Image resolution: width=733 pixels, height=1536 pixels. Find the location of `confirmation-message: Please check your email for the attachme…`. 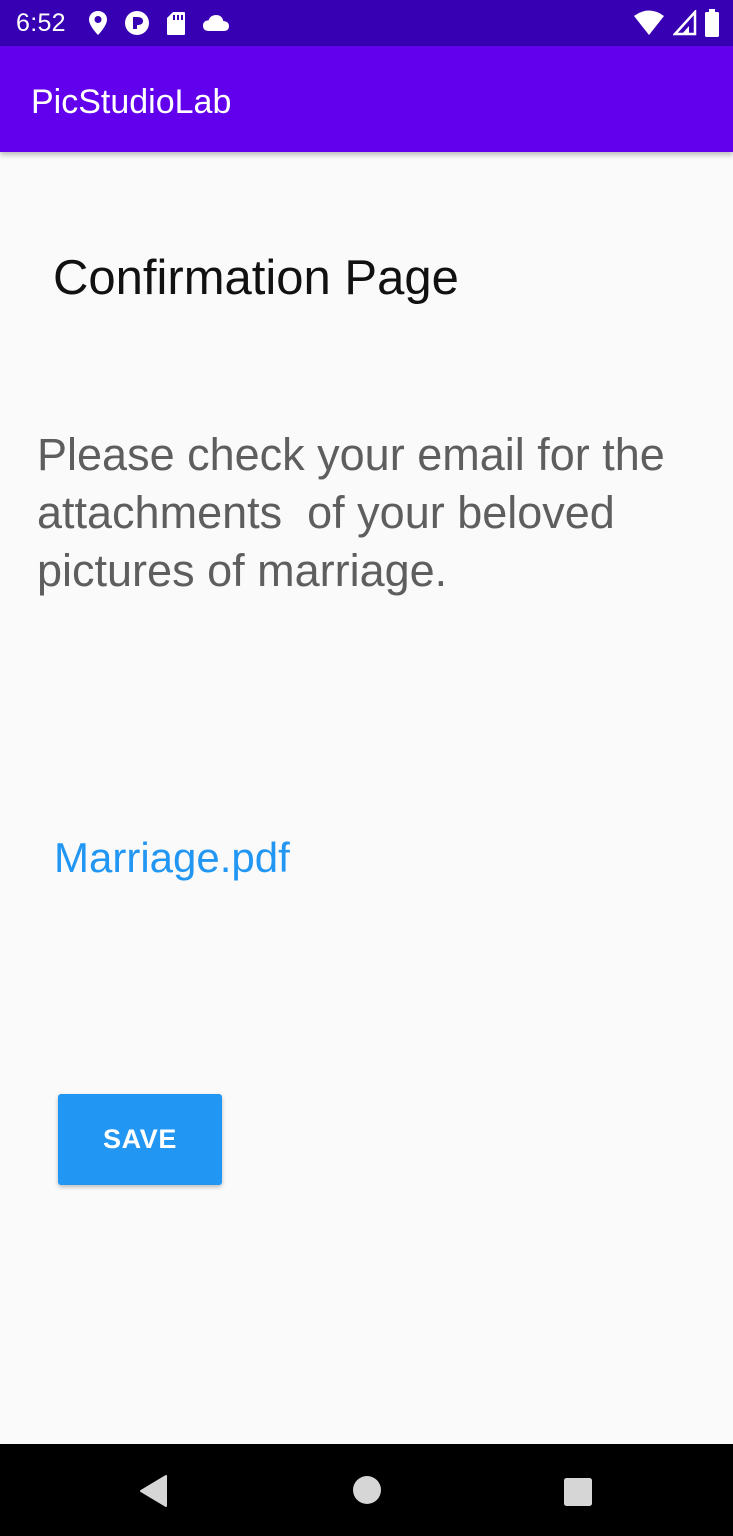

confirmation-message: Please check your email for the attachme… is located at coordinates (357, 512).